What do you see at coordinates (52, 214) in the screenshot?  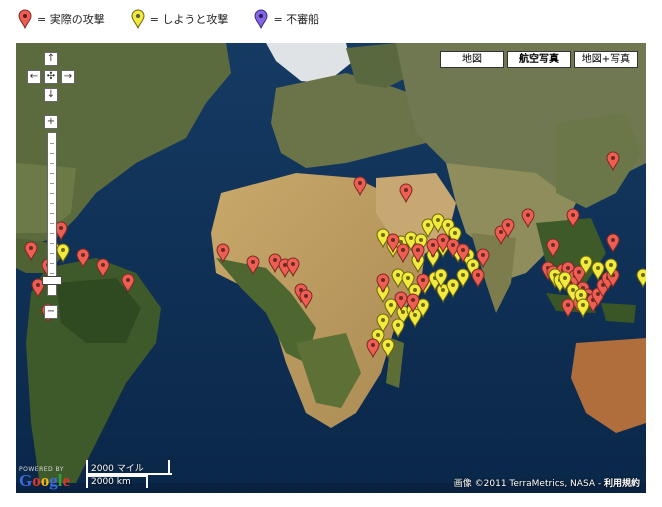 I see `zoom-slider-track` at bounding box center [52, 214].